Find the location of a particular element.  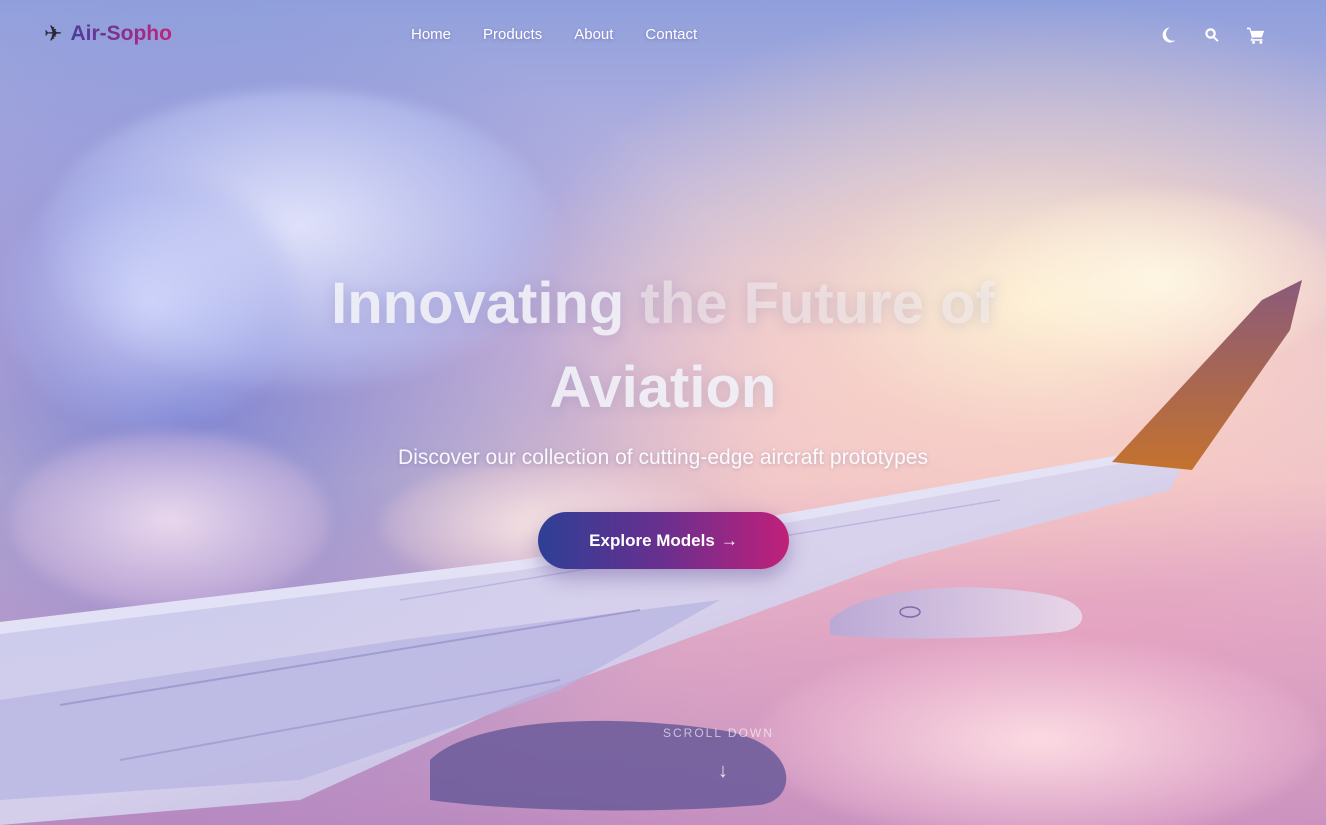

nav-link-contact: Contact is located at coordinates (671, 34).